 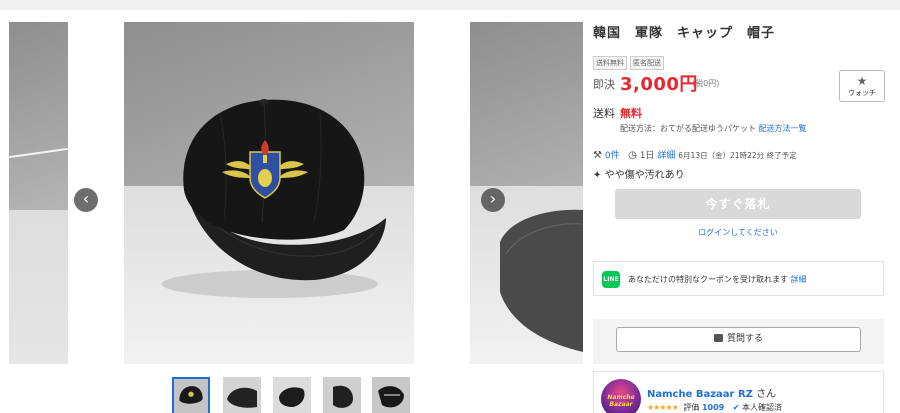 What do you see at coordinates (700, 394) in the screenshot?
I see `seller-name-link: Namche Bazaar RZ` at bounding box center [700, 394].